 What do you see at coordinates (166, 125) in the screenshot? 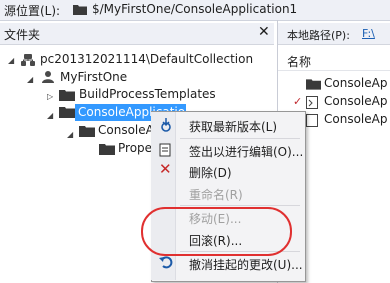
I see `get-latest-icon` at bounding box center [166, 125].